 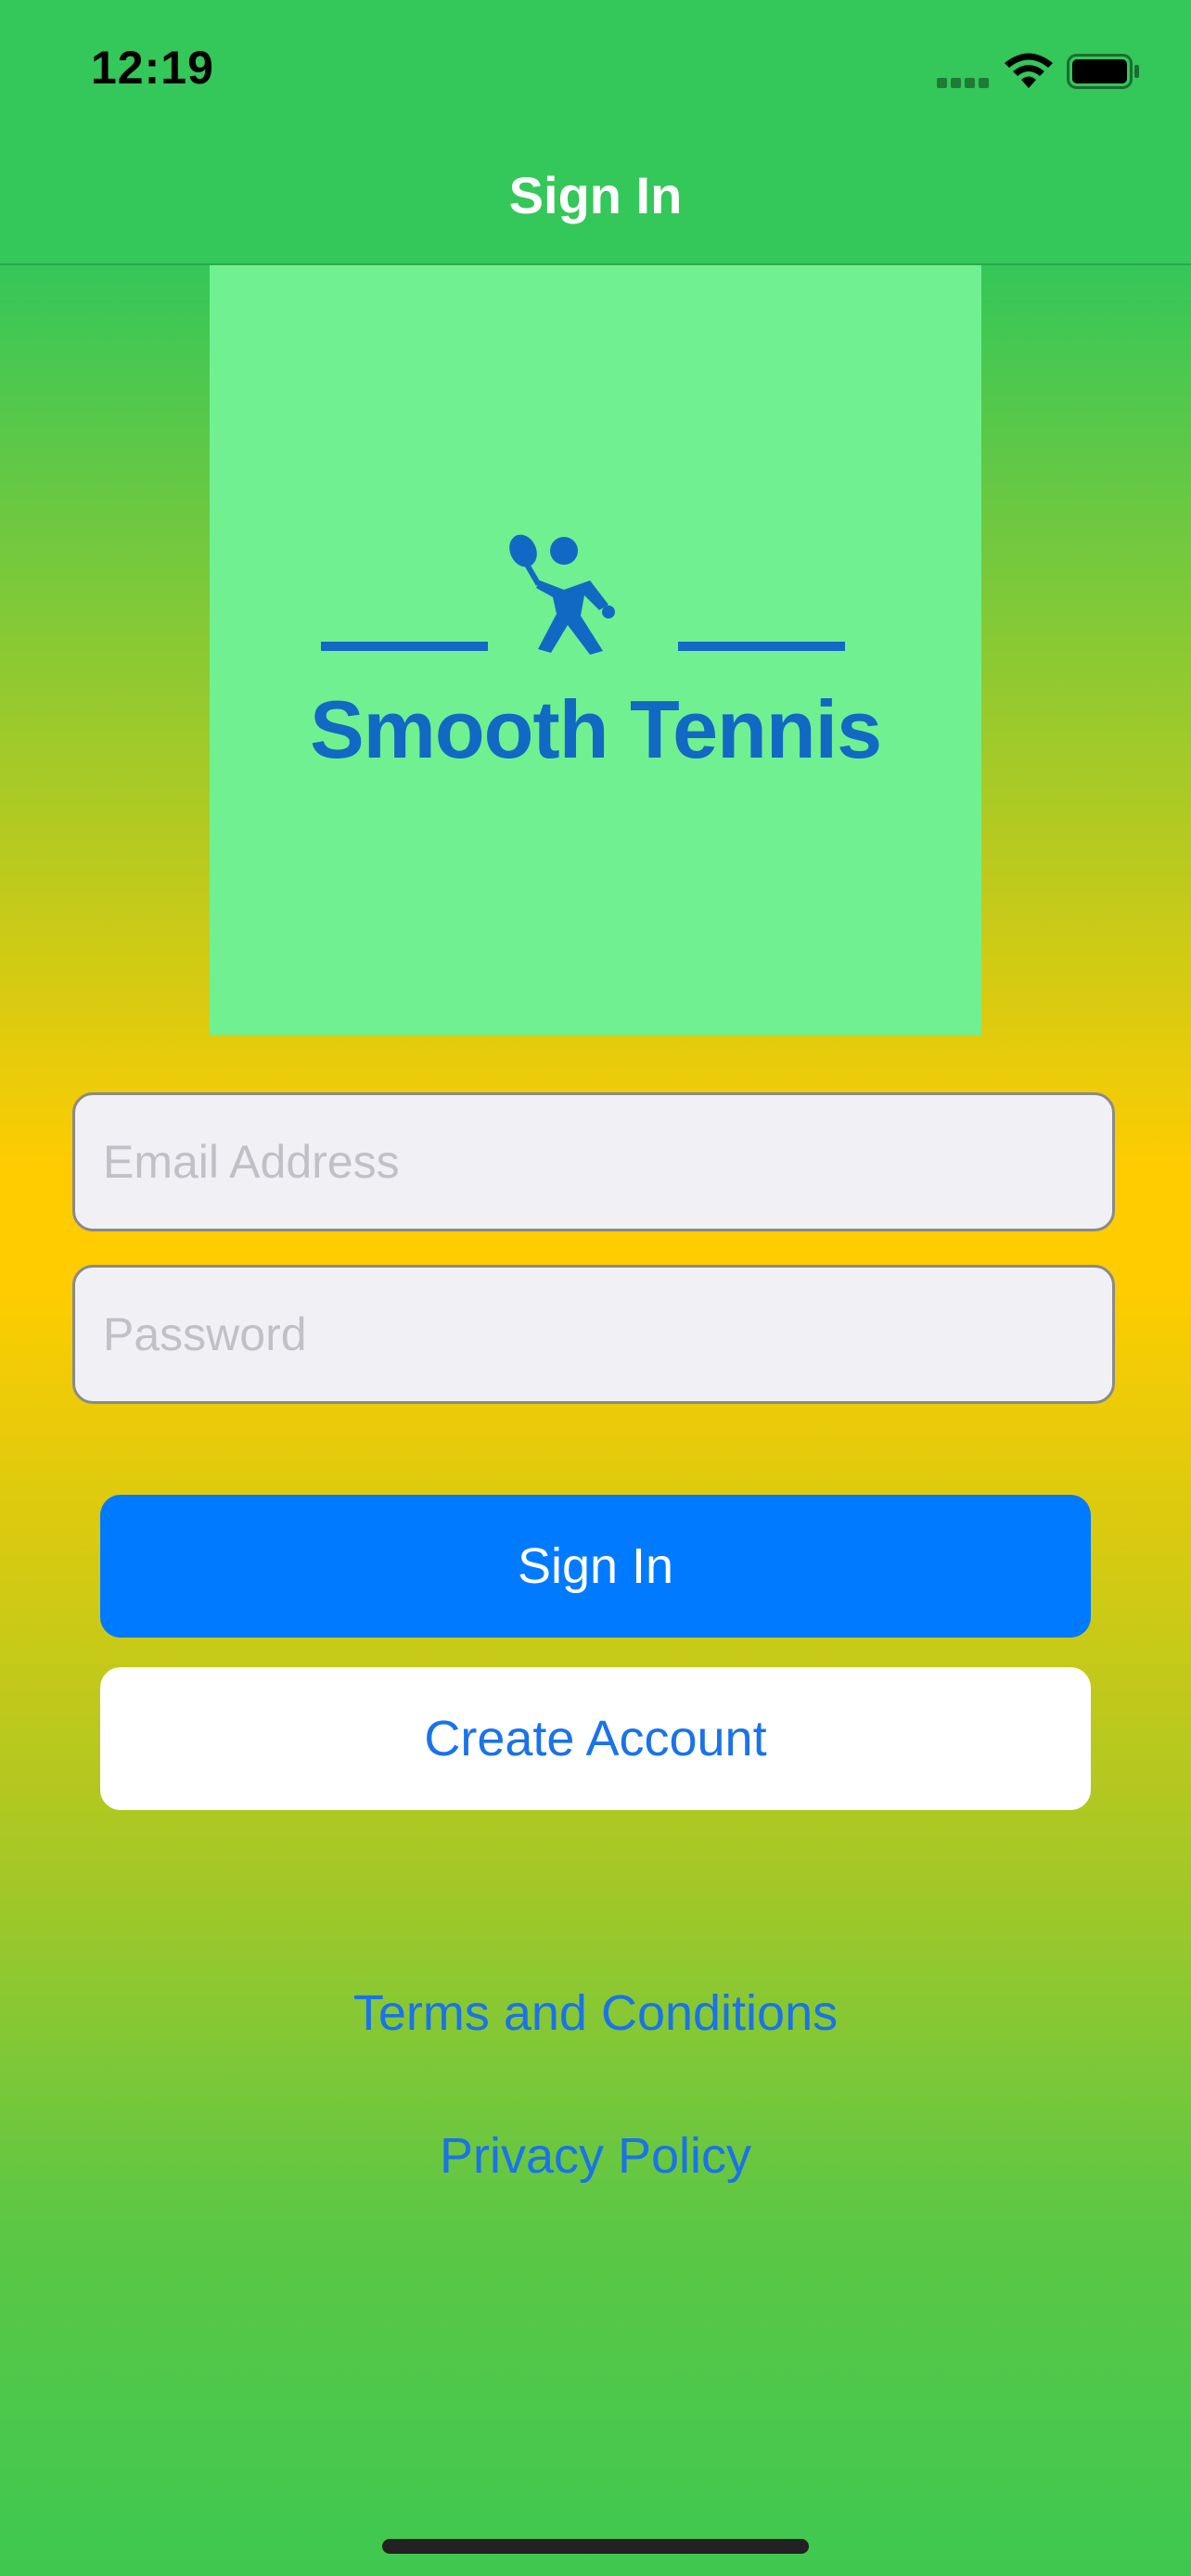 I want to click on status-time: 12:19, so click(x=152, y=68).